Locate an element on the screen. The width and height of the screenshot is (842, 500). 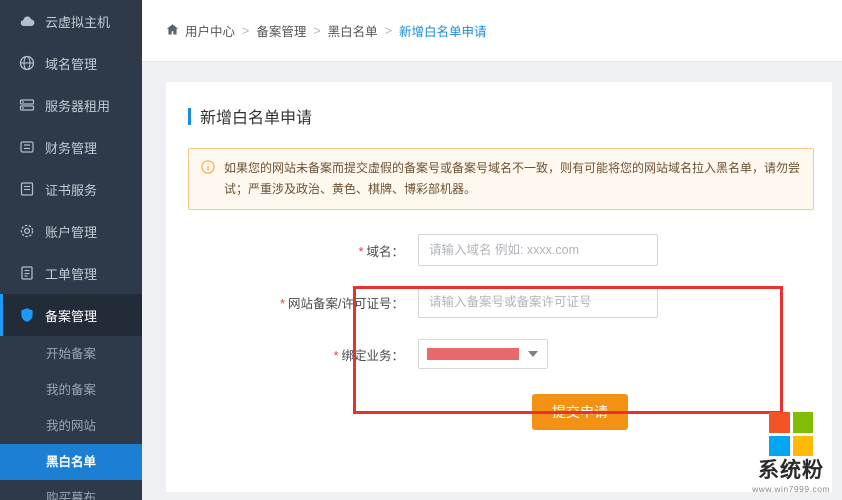
card-title-row: 新增白名单申请 is located at coordinates (499, 111).